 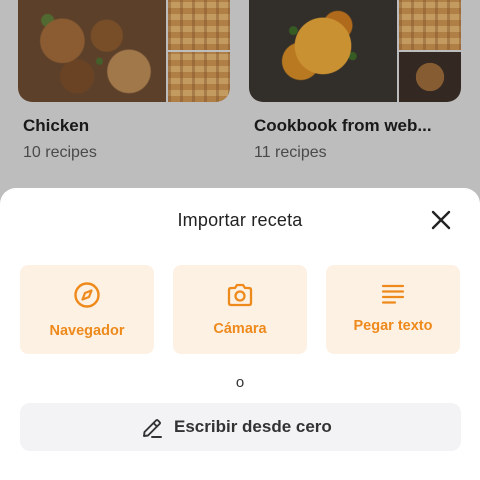 I want to click on browser-option-button: Navegador, so click(x=87, y=309).